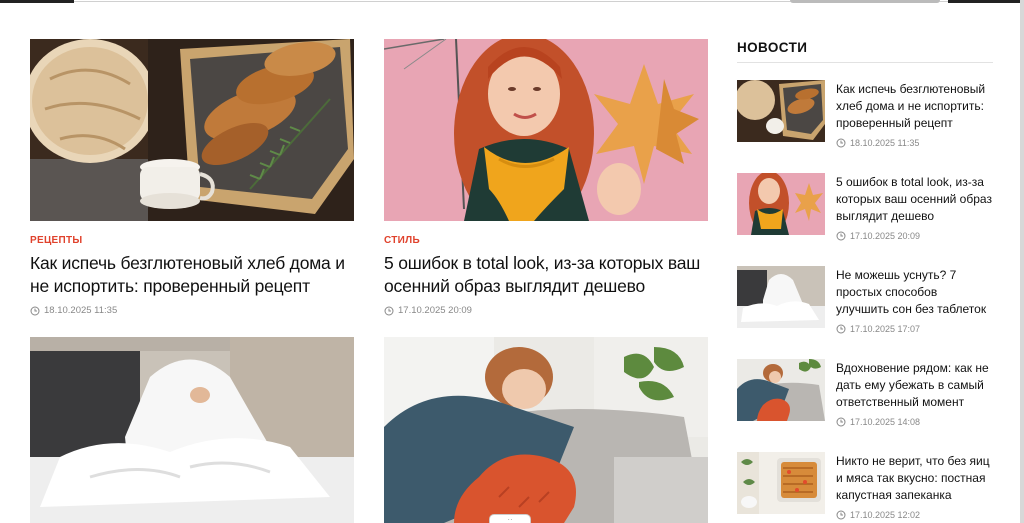 The image size is (1024, 523). I want to click on woman-sofa-thumb, so click(781, 390).